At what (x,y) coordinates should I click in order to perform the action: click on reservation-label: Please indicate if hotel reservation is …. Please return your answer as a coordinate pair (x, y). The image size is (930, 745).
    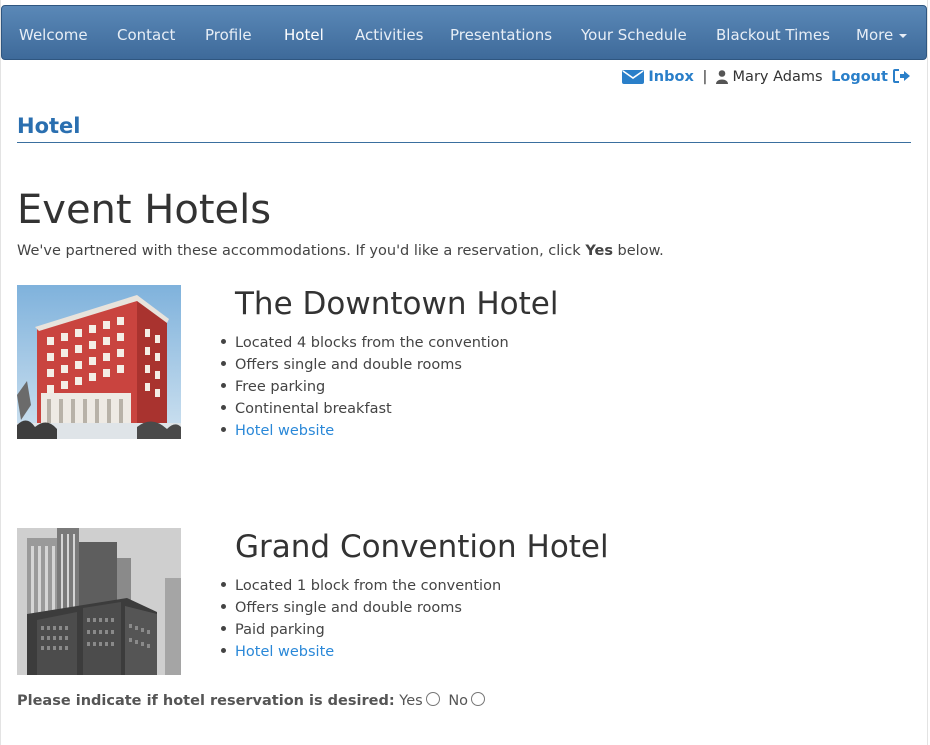
    Looking at the image, I should click on (206, 701).